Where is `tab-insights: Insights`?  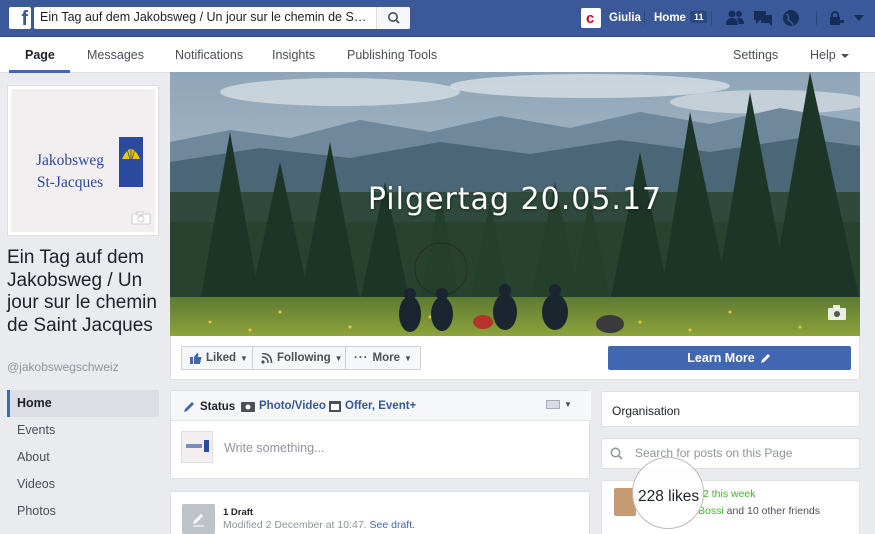 tab-insights: Insights is located at coordinates (293, 55).